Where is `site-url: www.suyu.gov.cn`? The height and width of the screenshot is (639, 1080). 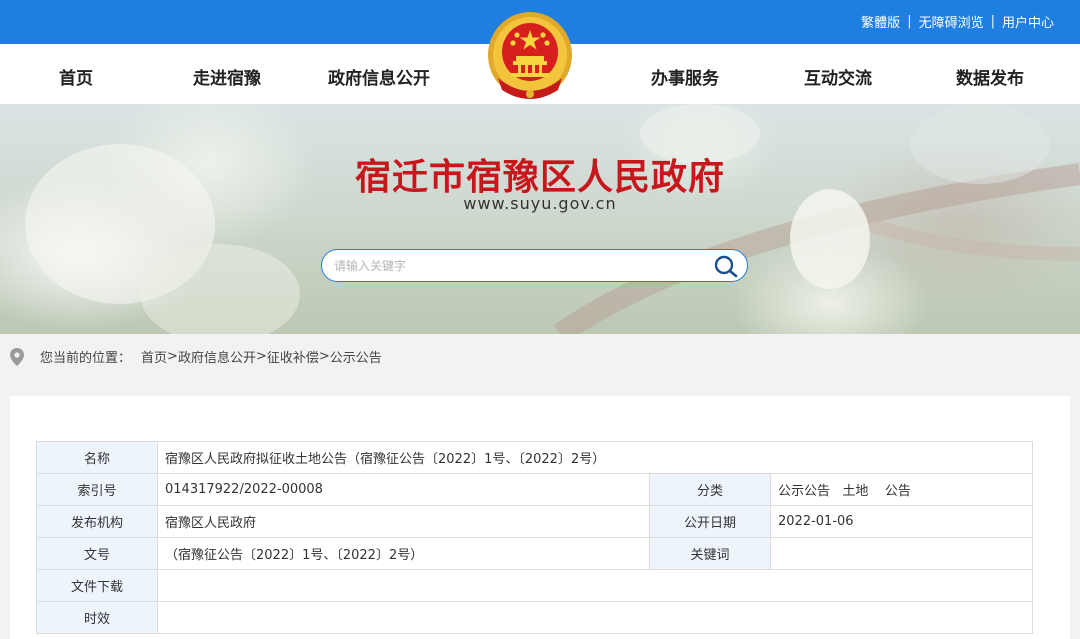 site-url: www.suyu.gov.cn is located at coordinates (540, 203).